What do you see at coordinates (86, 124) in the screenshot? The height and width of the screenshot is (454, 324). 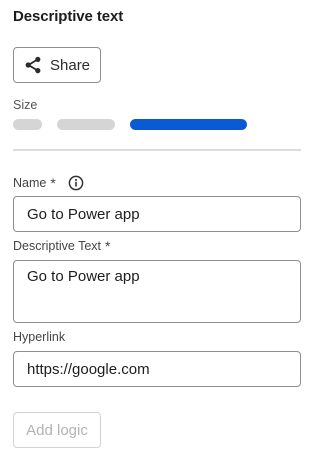 I see `size-option-medium` at bounding box center [86, 124].